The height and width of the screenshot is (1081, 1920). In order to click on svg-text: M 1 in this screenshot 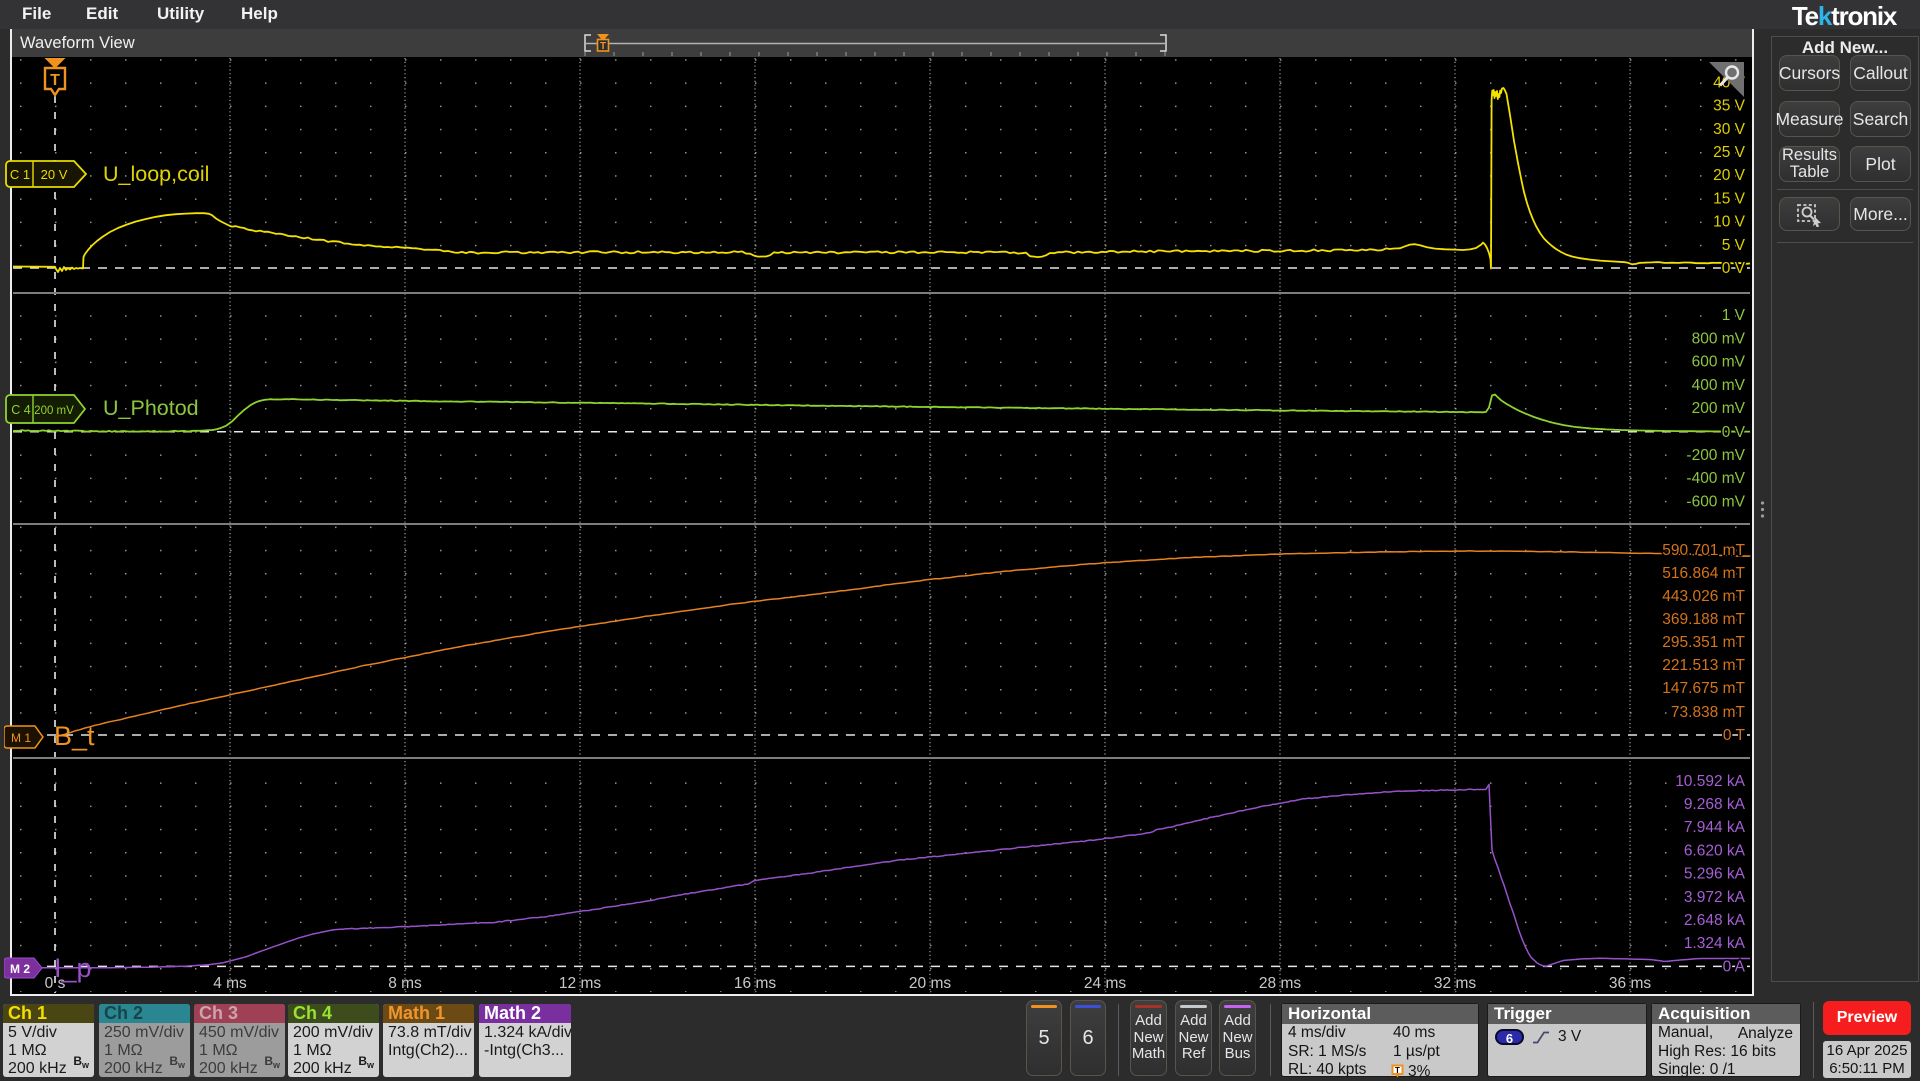, I will do `click(21, 738)`.